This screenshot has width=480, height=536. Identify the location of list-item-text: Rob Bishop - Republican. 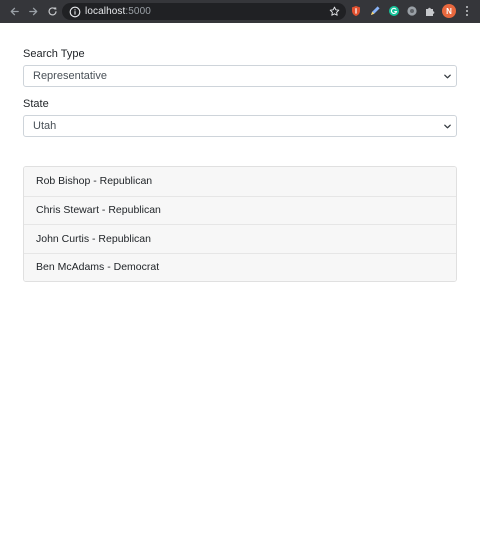
(94, 181).